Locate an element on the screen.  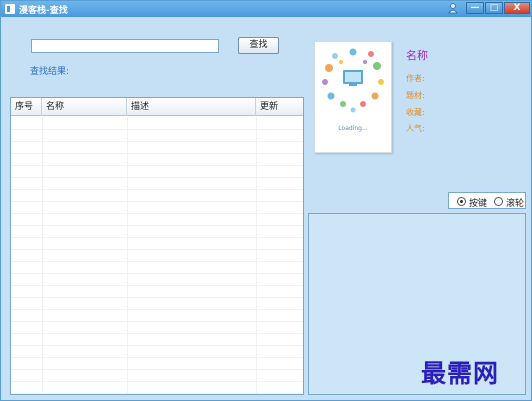
maximize-button: □ is located at coordinates (494, 8).